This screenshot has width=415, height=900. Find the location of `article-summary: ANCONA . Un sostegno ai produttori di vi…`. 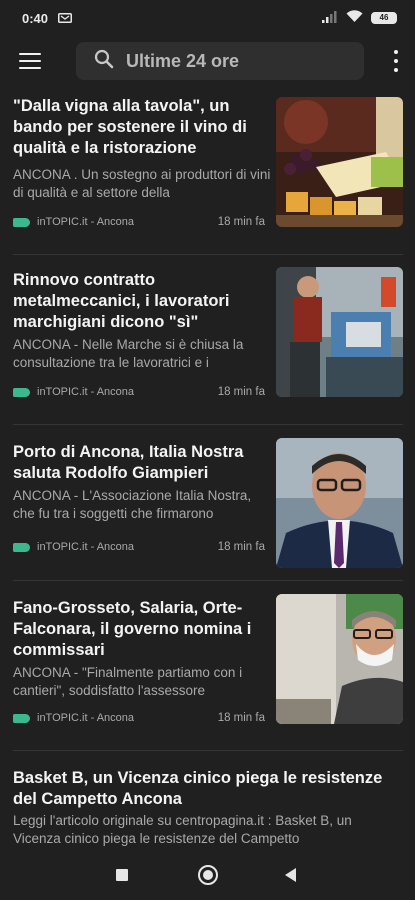

article-summary: ANCONA . Un sostegno ai produttori di vi… is located at coordinates (142, 183).